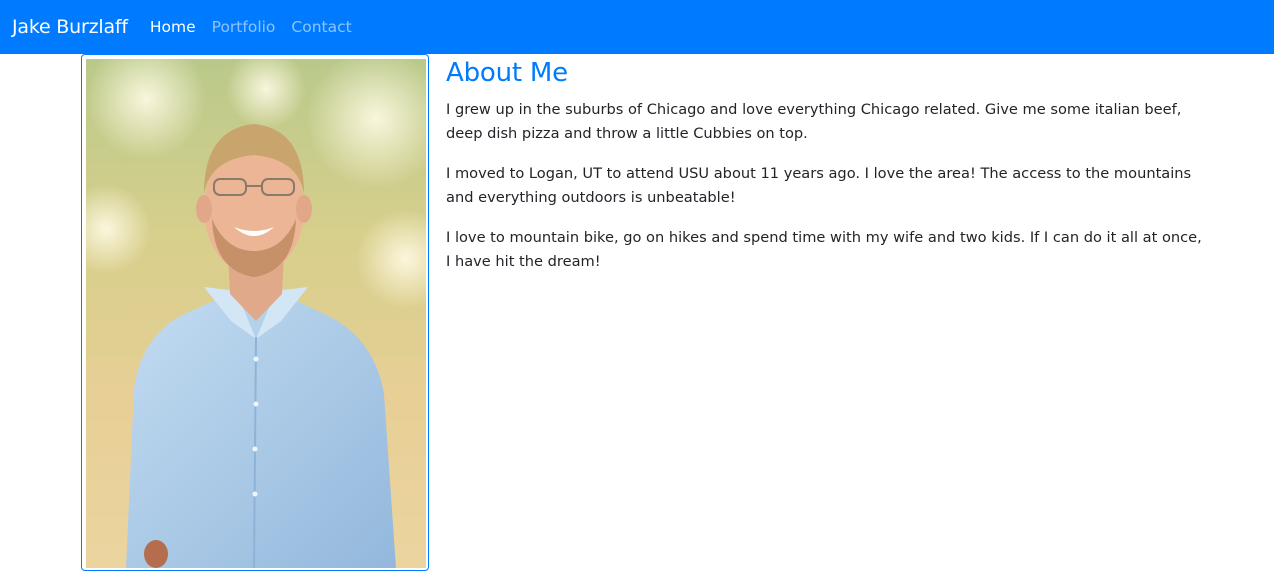  I want to click on nav-link-portfolio: Portfolio, so click(244, 27).